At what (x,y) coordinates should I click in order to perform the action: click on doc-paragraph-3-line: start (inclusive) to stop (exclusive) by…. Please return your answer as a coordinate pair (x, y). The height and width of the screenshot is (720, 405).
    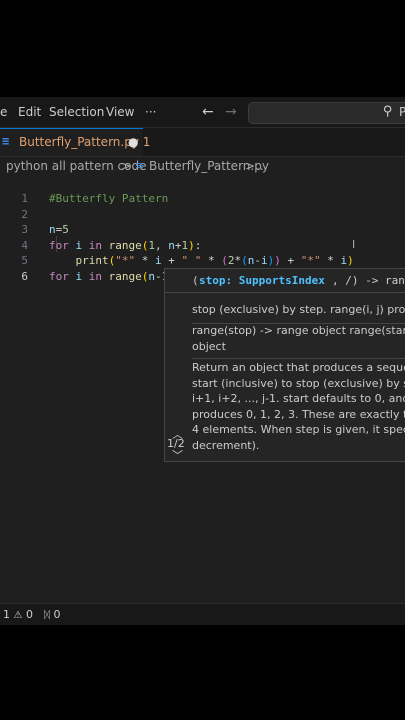
    Looking at the image, I should click on (298, 383).